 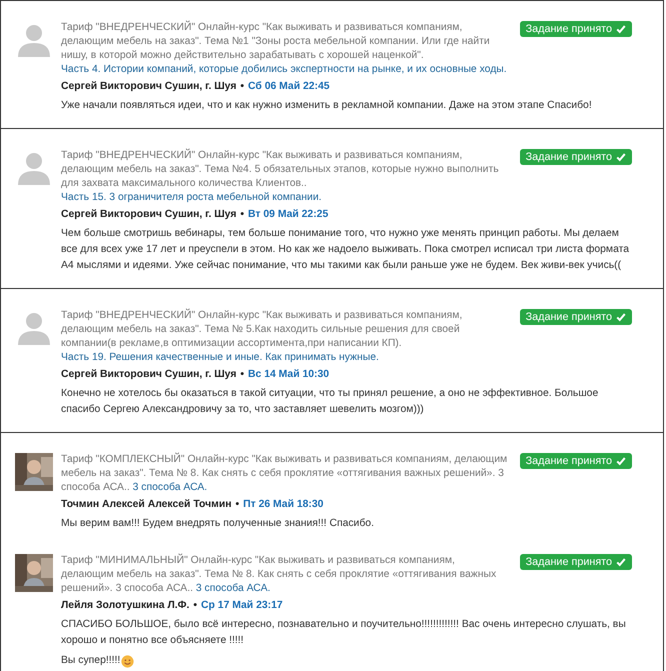 What do you see at coordinates (344, 633) in the screenshot?
I see `comment-text: СПАСИБО БОЛЬШОЕ, было всё интересно, познавательно и поучительно!!!!!!!!!!!!! Вас очень интересно слушать, вы хорошо и понятно все объясняете !!!!!` at bounding box center [344, 633].